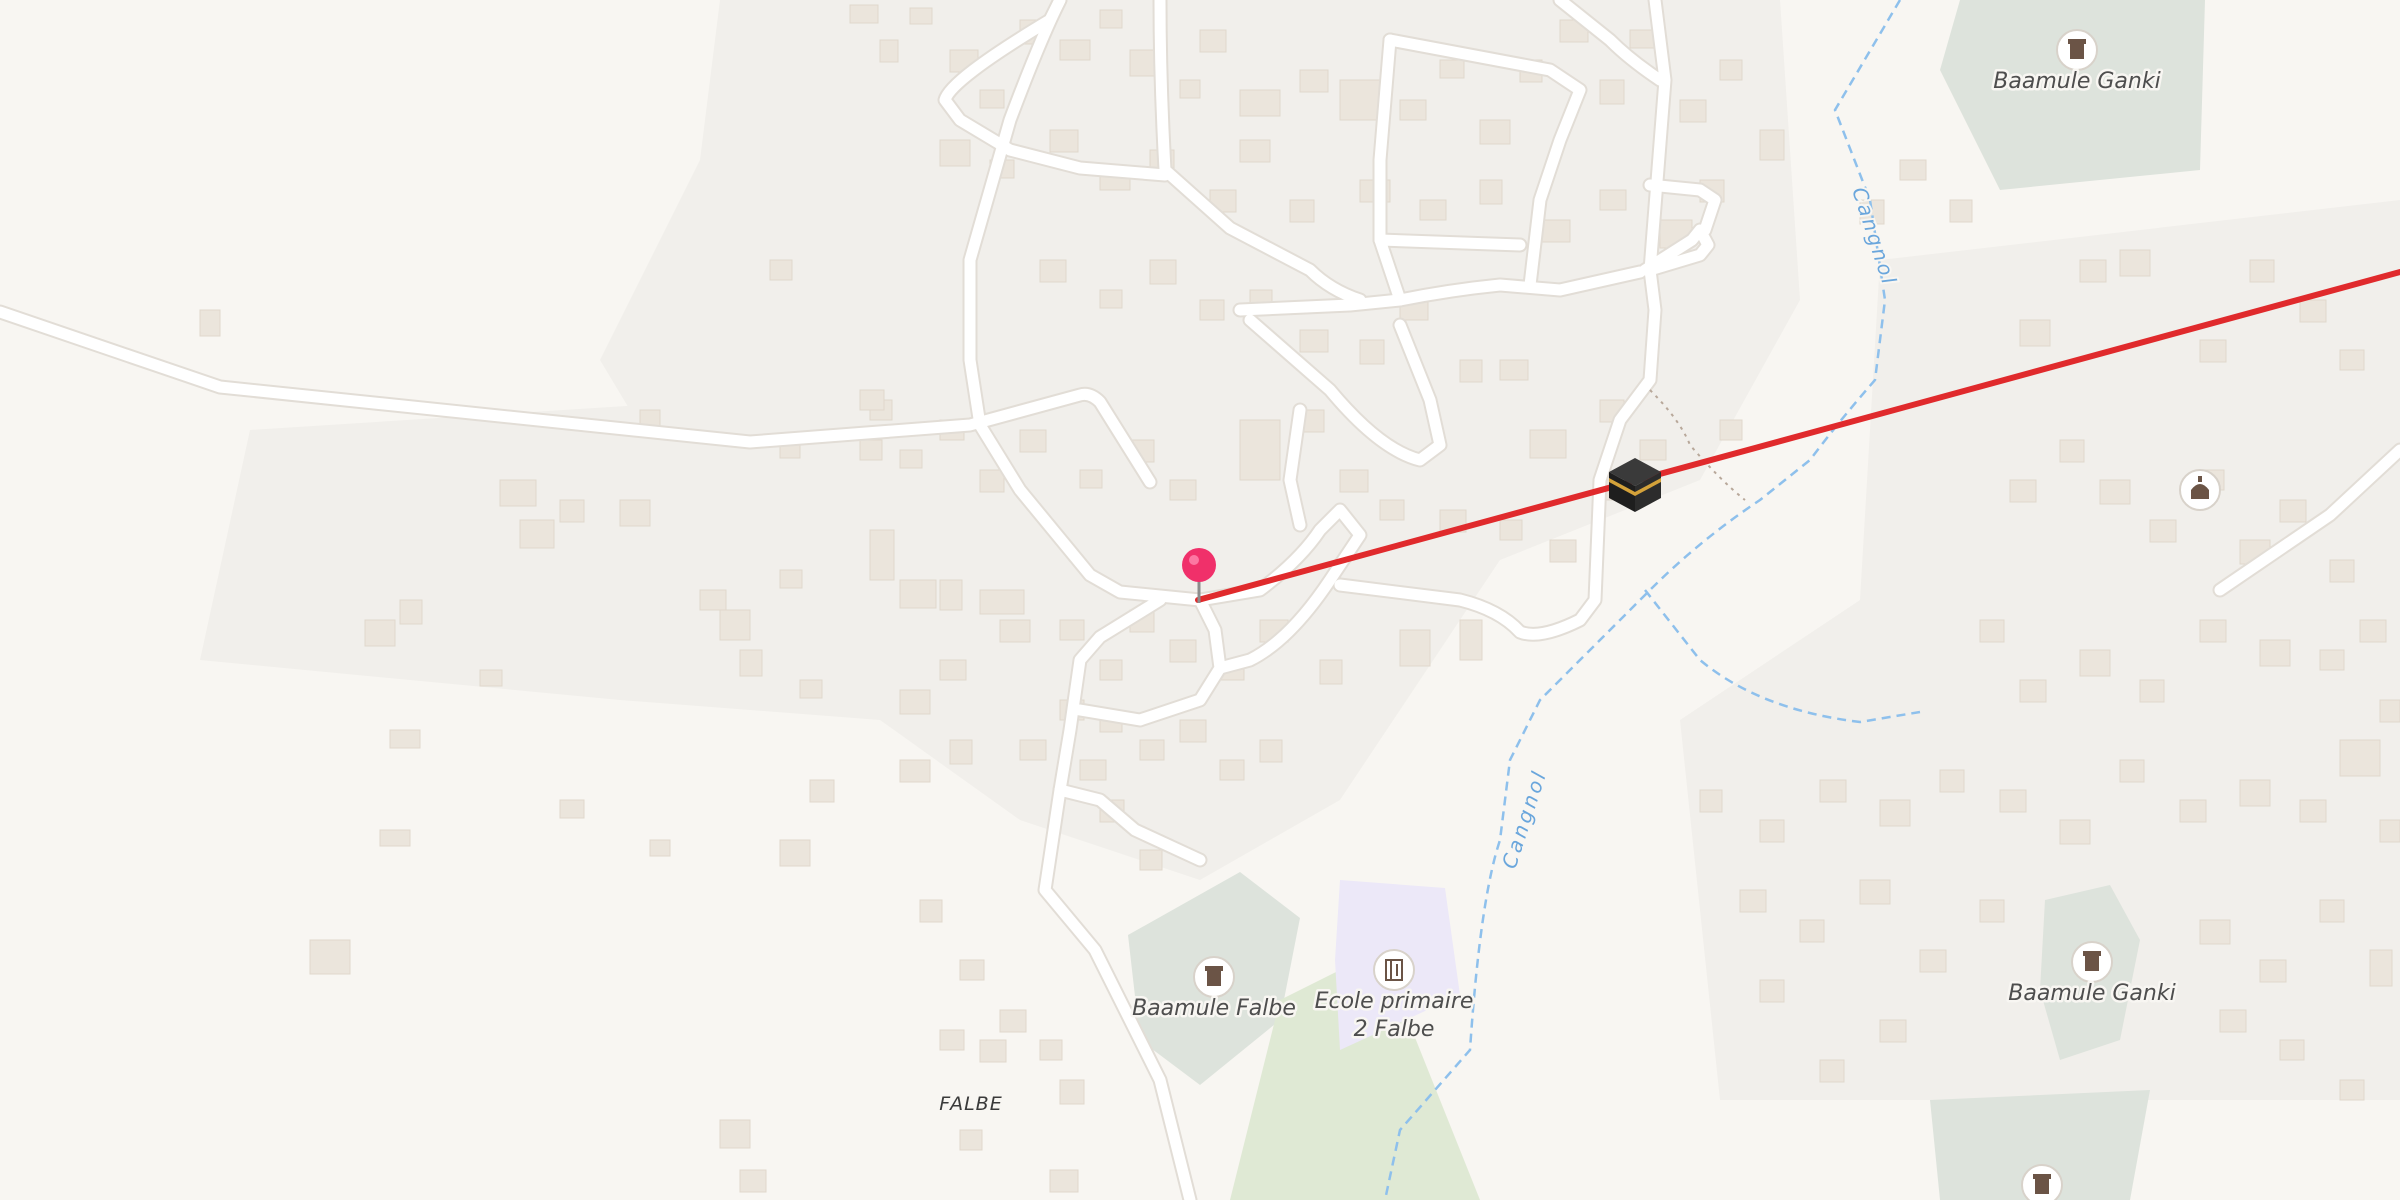 The height and width of the screenshot is (1200, 2400). Describe the element at coordinates (1394, 970) in the screenshot. I see `school-icon` at that location.